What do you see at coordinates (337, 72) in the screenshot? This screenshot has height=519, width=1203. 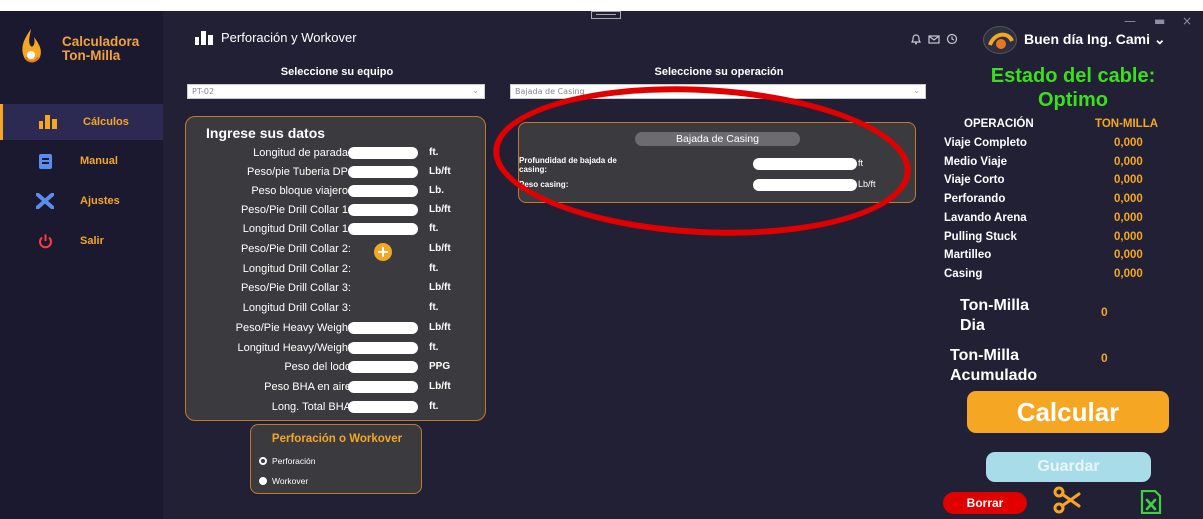 I see `equipo-label: Seleccione su equipo` at bounding box center [337, 72].